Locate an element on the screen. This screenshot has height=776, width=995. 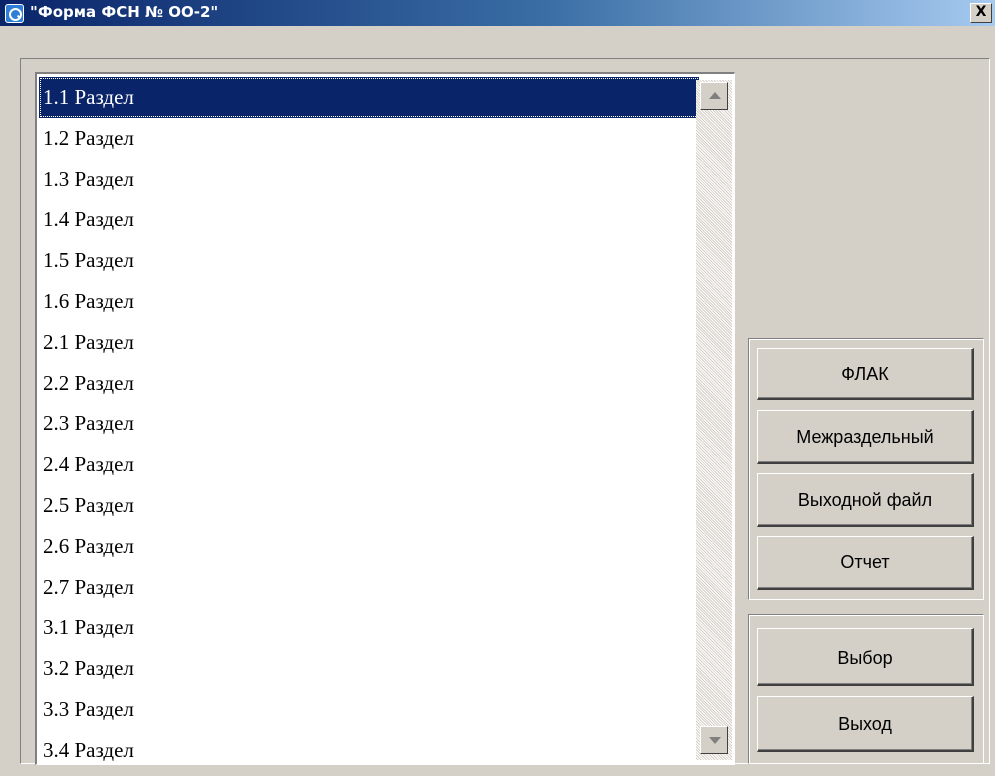
list-item: 1.1 Раздел is located at coordinates (369, 97).